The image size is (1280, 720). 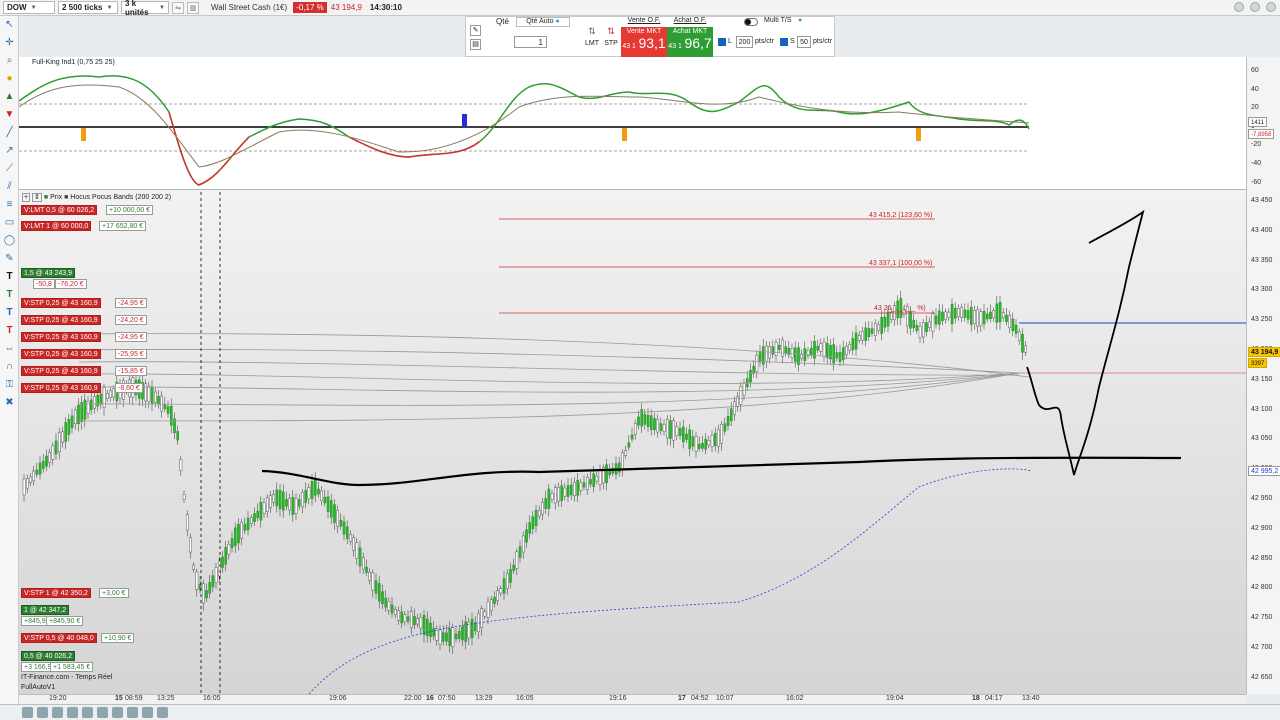 What do you see at coordinates (56, 226) in the screenshot?
I see `order-tag: V:LMT 1 @ 60 000,0` at bounding box center [56, 226].